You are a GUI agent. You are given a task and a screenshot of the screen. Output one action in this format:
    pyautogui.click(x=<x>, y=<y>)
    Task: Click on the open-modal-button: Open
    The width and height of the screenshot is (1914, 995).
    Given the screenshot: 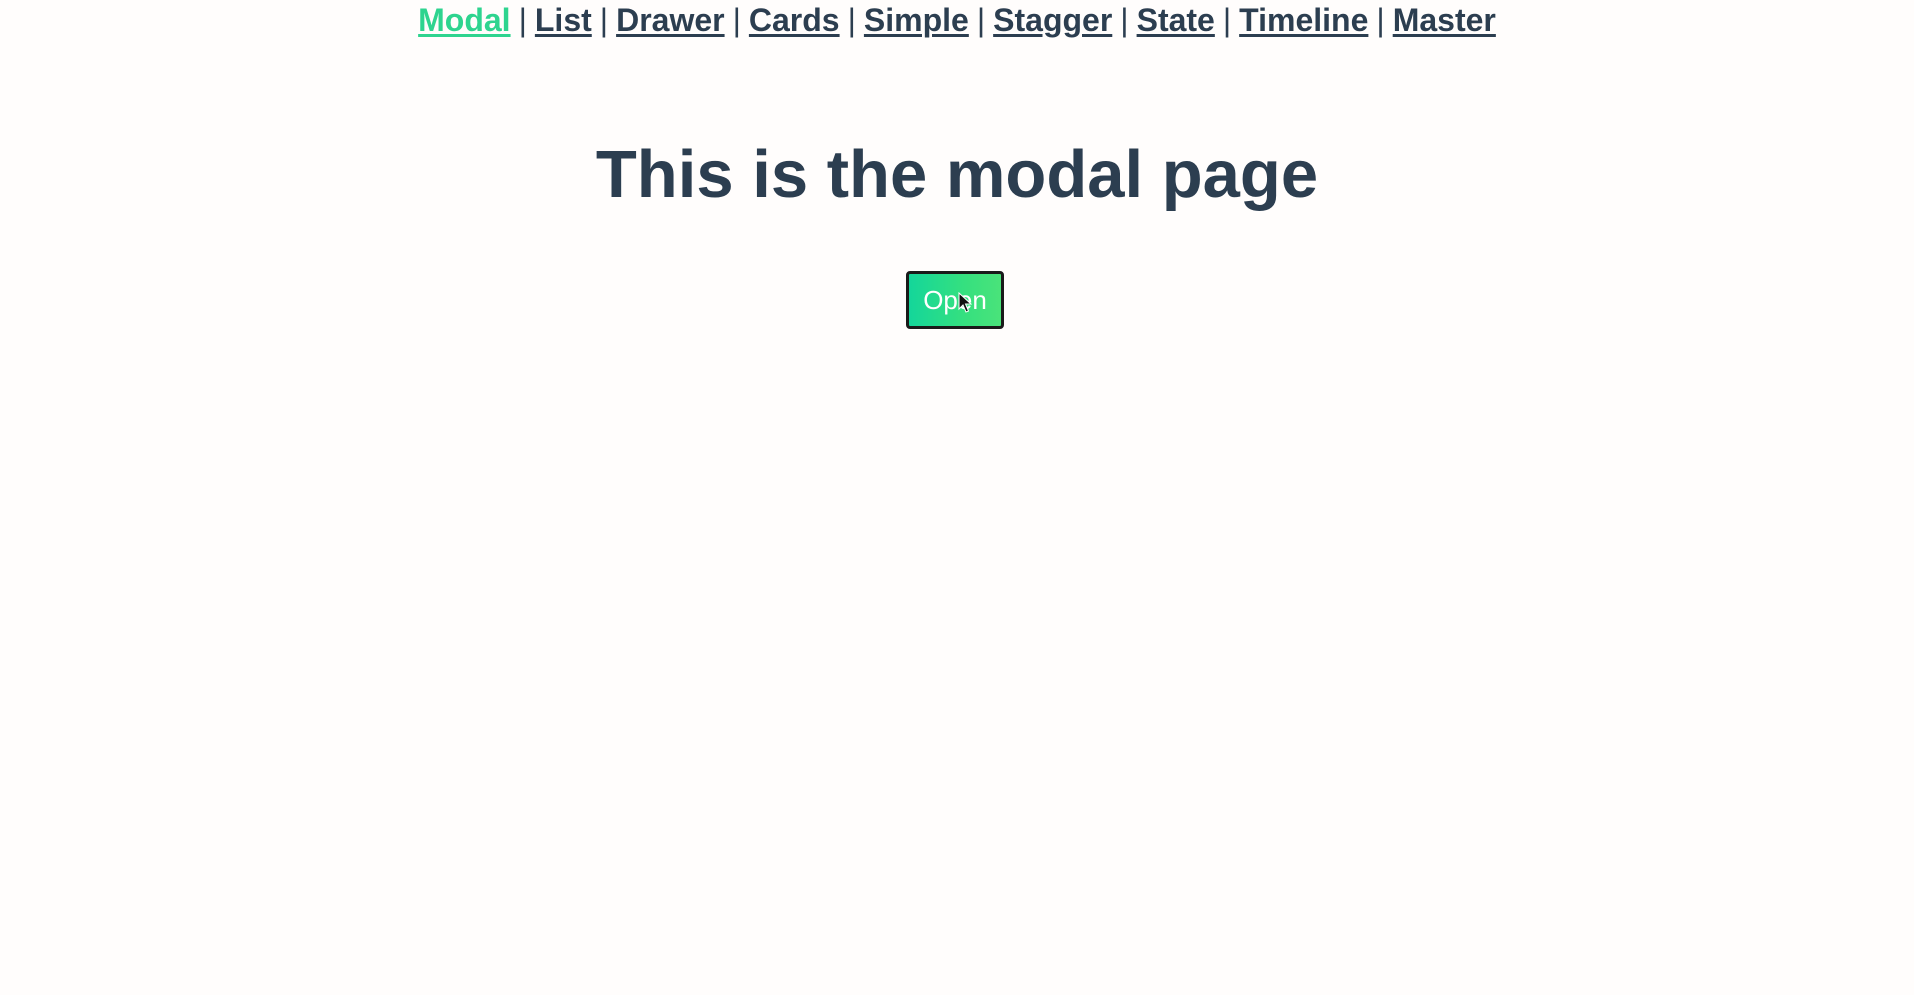 What is the action you would take?
    pyautogui.click(x=955, y=300)
    